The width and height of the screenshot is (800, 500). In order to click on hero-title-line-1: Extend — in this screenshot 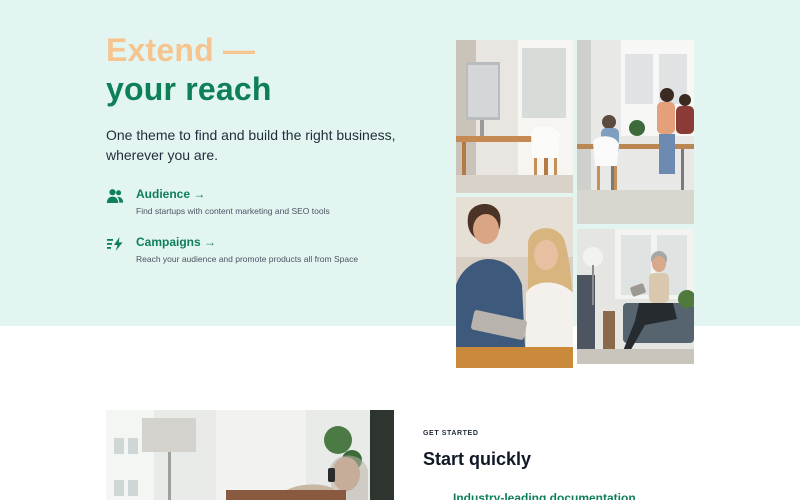, I will do `click(181, 50)`.